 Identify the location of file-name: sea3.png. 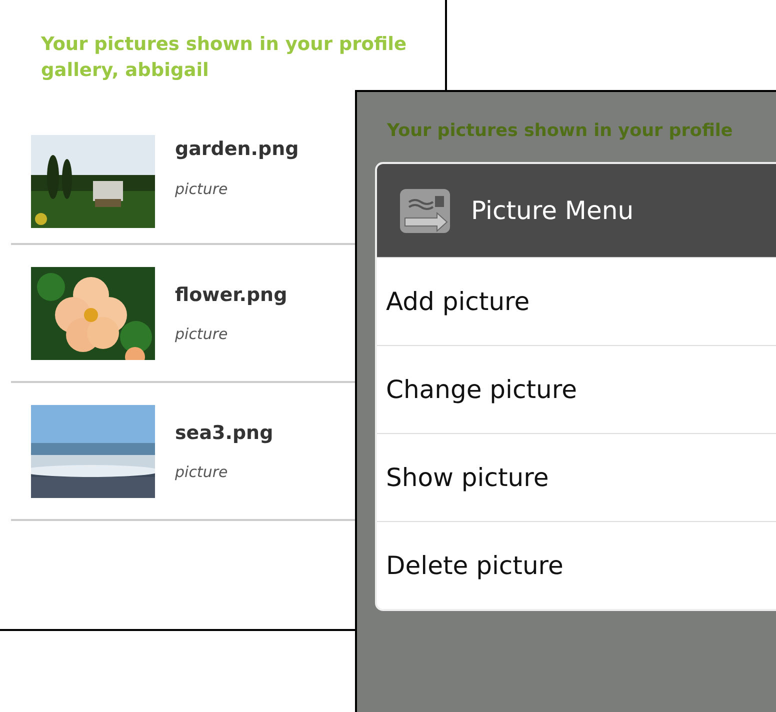
(224, 433).